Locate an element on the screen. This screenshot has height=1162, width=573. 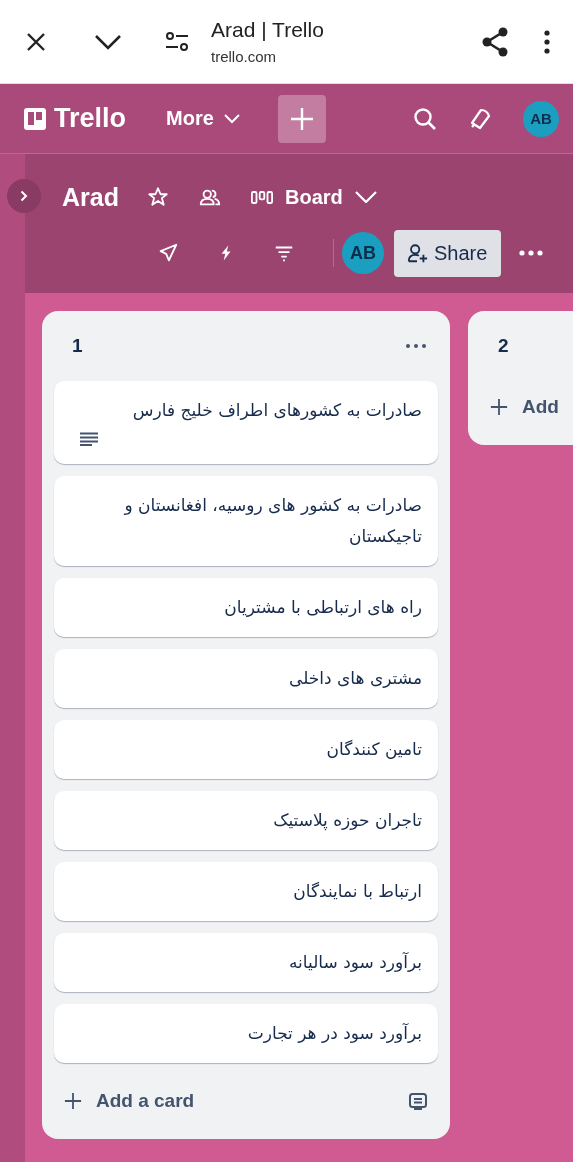
share-button: Share is located at coordinates (448, 253).